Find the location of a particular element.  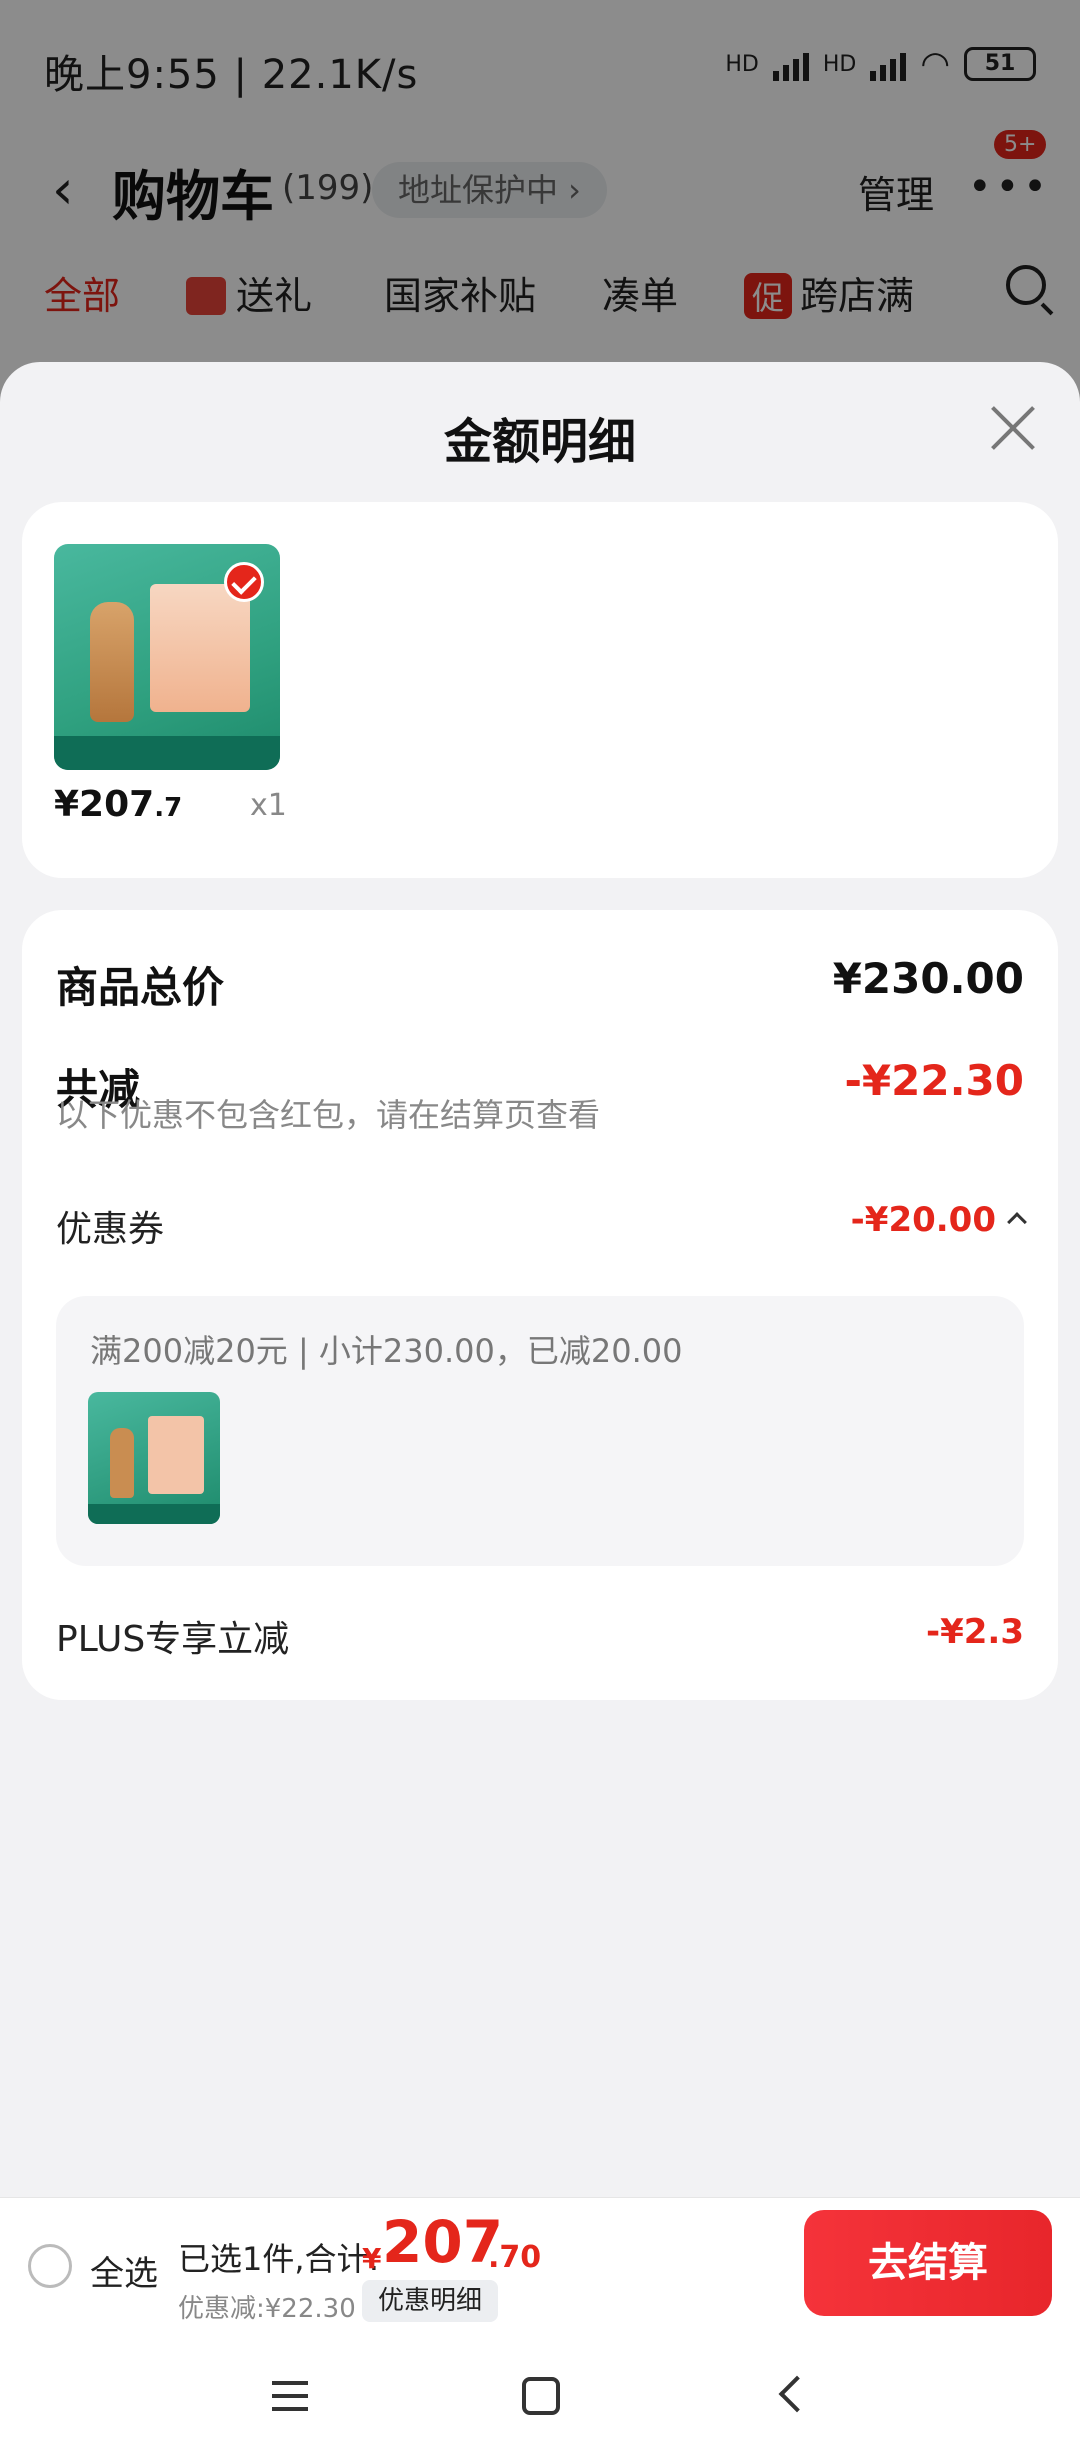

back-icon is located at coordinates (797, 2394).